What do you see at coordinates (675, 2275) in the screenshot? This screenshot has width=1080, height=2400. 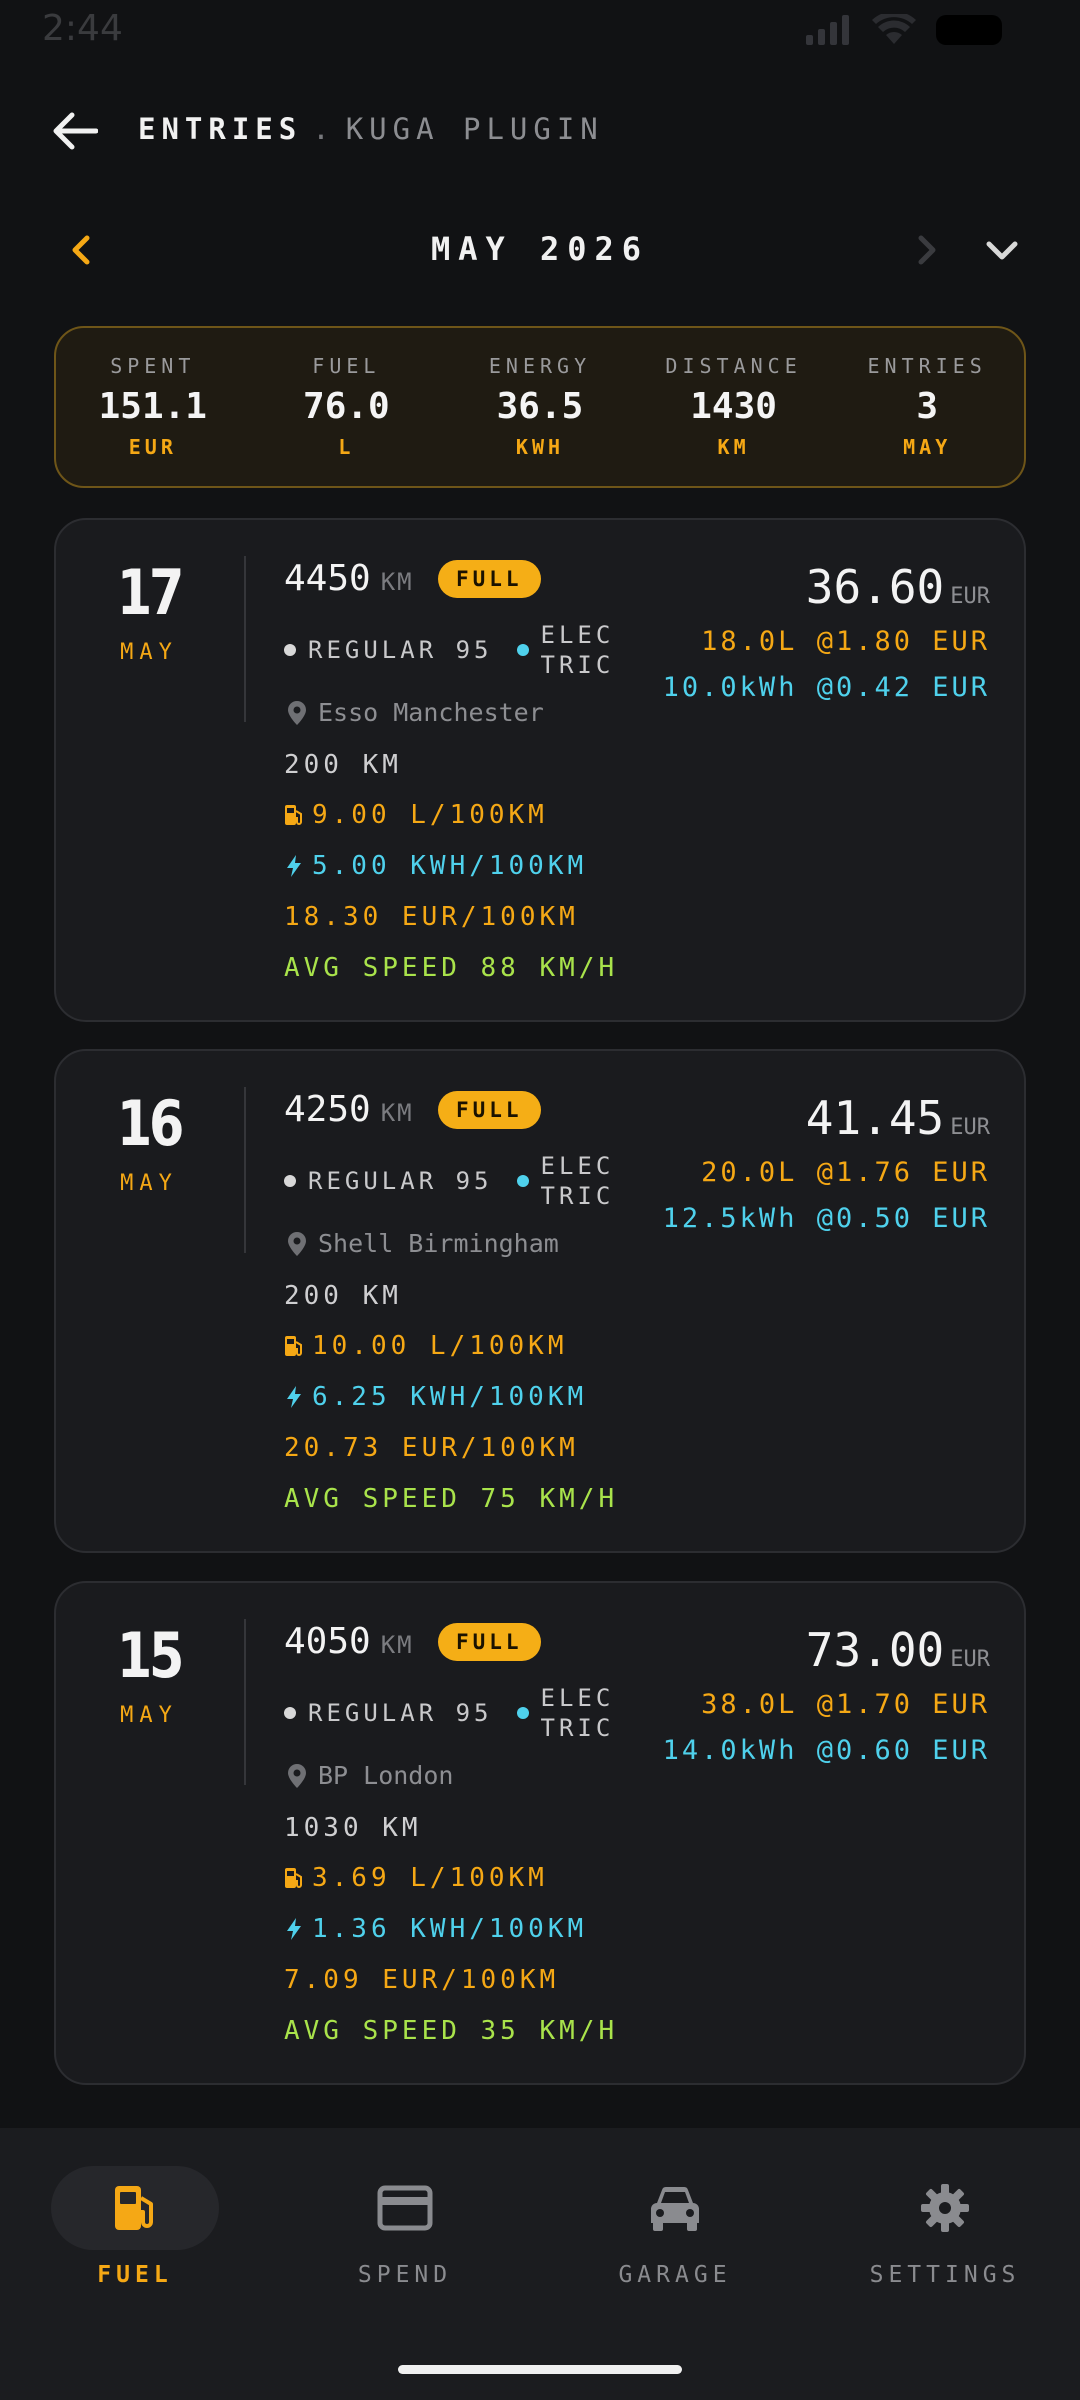 I see `nav-label: GARAGE` at bounding box center [675, 2275].